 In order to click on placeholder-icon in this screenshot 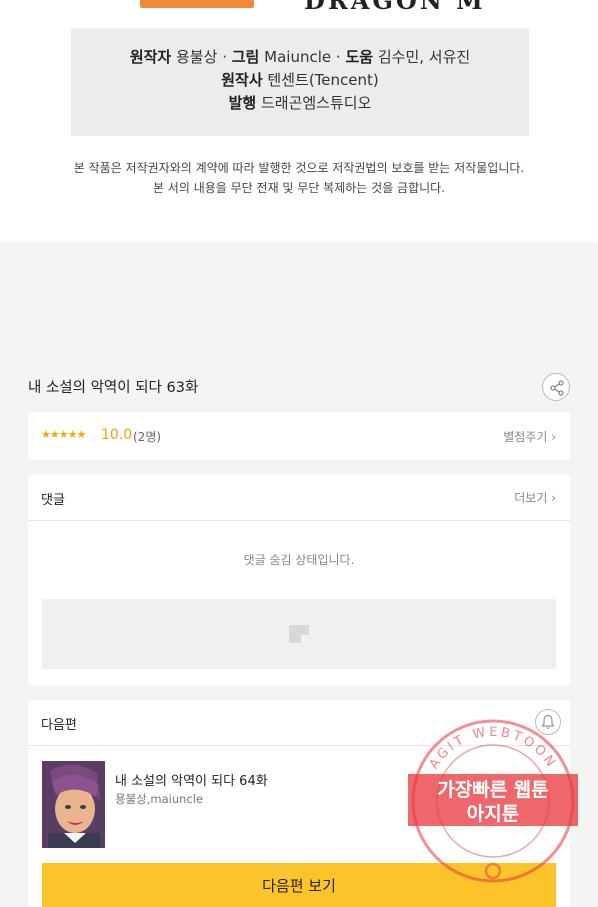, I will do `click(299, 634)`.